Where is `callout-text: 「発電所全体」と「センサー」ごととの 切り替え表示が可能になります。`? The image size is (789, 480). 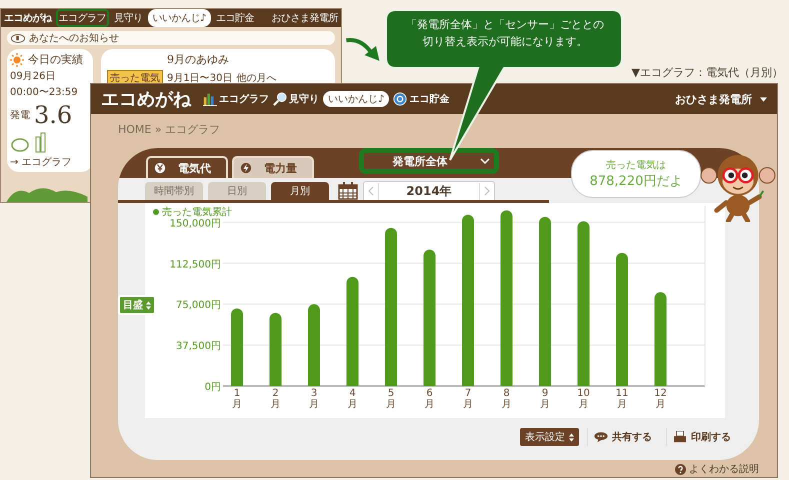 callout-text: 「発電所全体」と「センサー」ごととの 切り替え表示が可能になります。 is located at coordinates (505, 33).